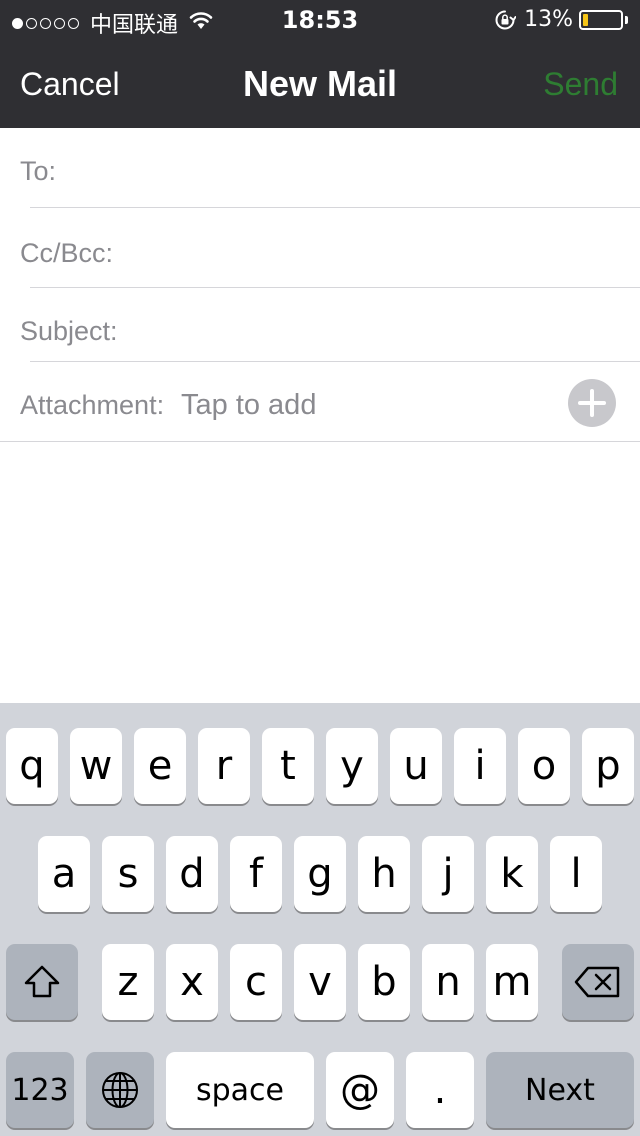 This screenshot has width=640, height=1136. I want to click on rotation-lock-icon, so click(505, 20).